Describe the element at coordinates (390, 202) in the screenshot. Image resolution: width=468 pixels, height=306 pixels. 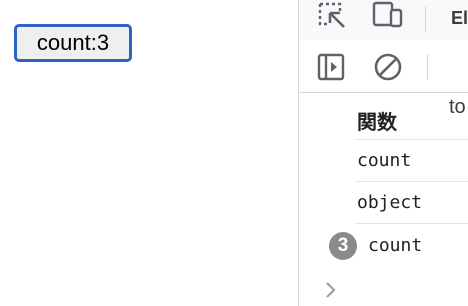
I see `table-cell: object` at that location.